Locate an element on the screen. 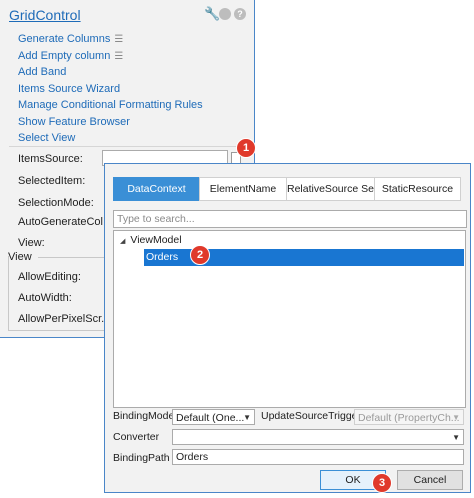 This screenshot has height=498, width=474. gear-icon is located at coordinates (225, 14).